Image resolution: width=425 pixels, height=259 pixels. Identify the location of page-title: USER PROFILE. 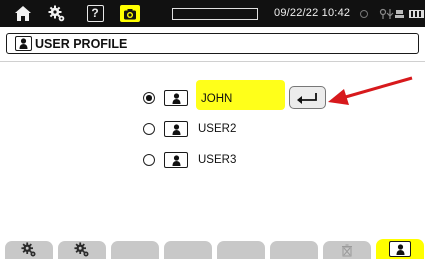
(81, 44).